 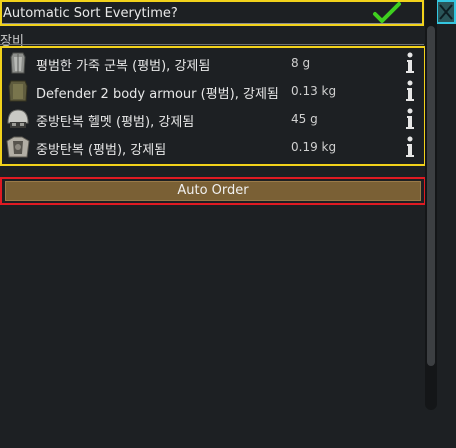 What do you see at coordinates (101, 150) in the screenshot?
I see `item-name: 중방탄복 (평범), 강제됨` at bounding box center [101, 150].